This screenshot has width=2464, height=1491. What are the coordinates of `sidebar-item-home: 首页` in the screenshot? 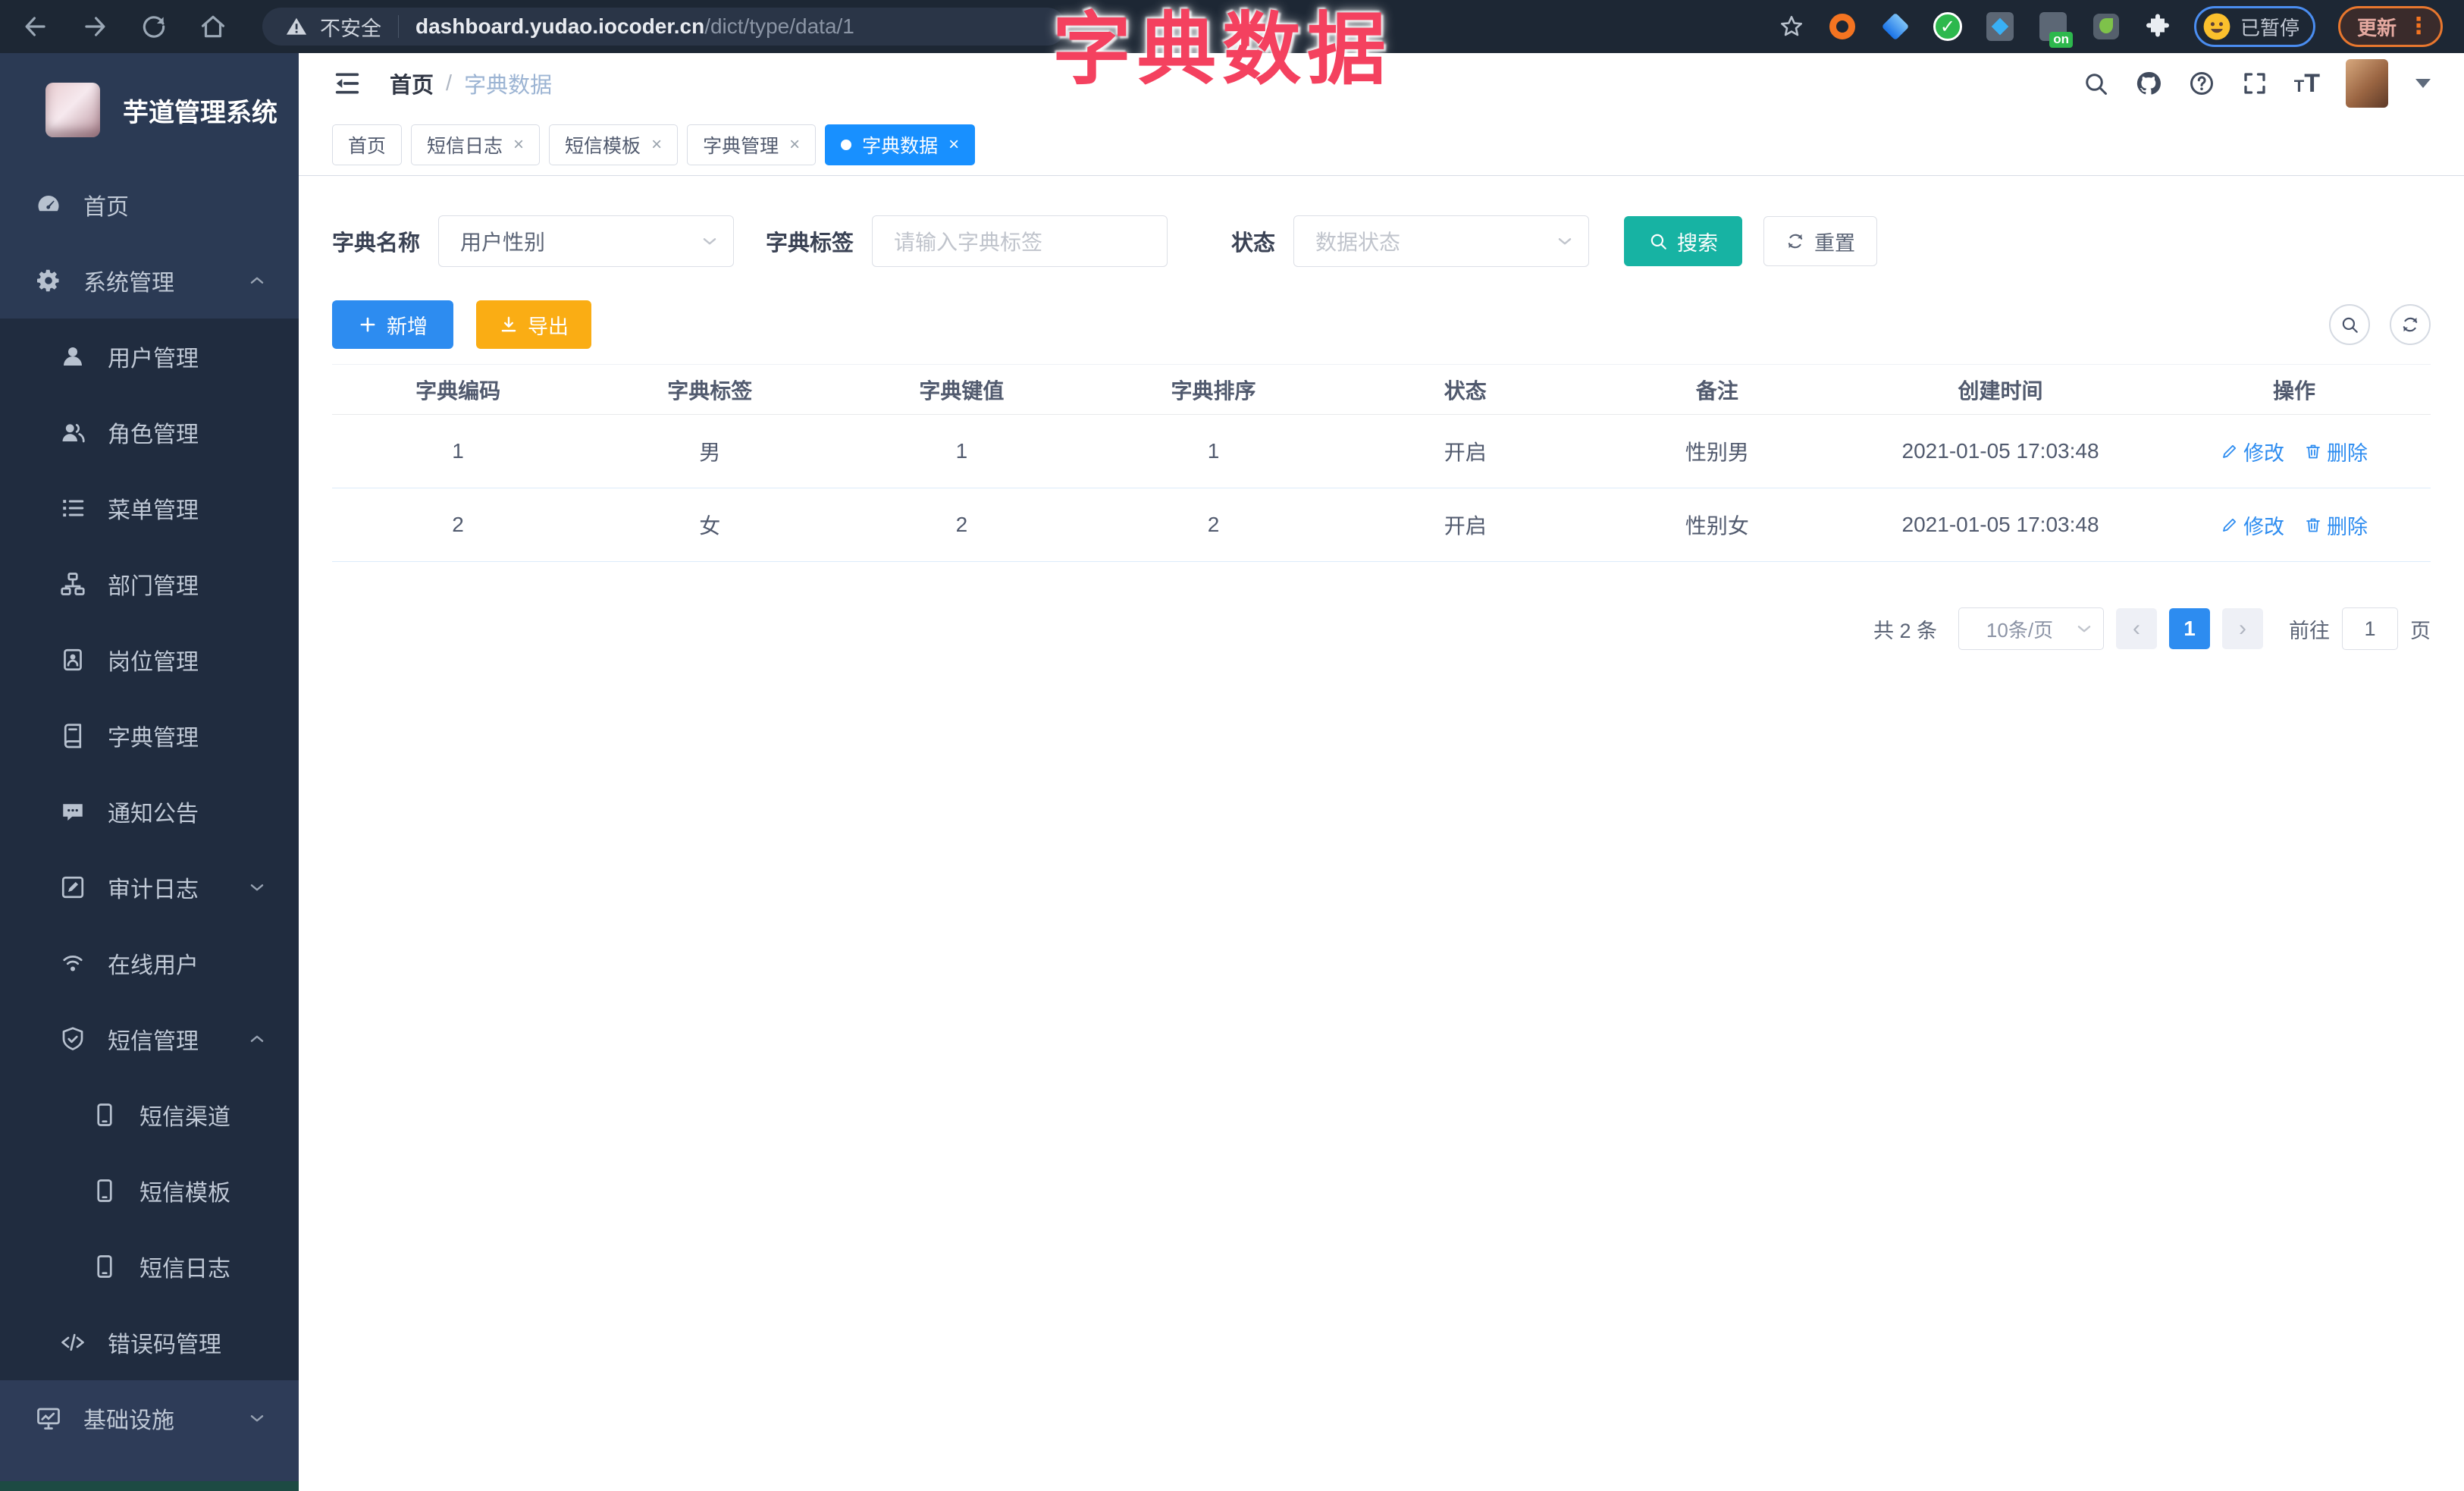 It's located at (150, 205).